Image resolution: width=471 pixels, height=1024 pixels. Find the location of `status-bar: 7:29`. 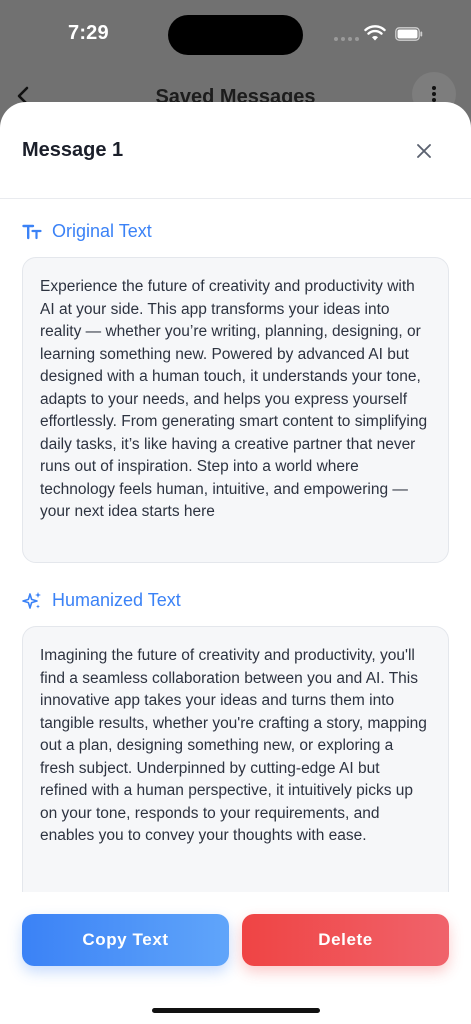

status-bar: 7:29 is located at coordinates (235, 35).